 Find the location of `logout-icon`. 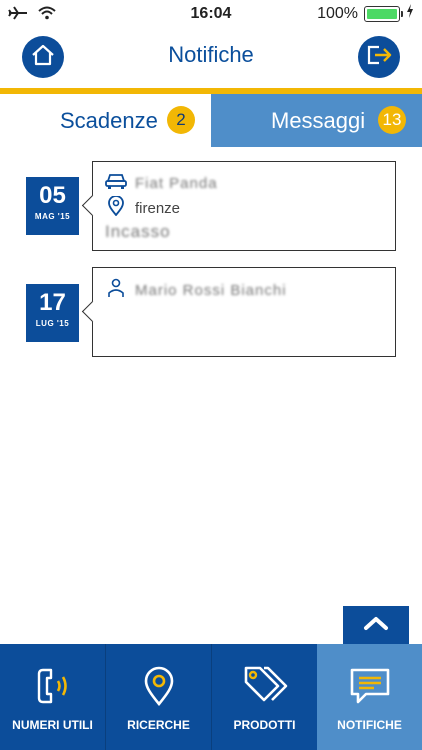

logout-icon is located at coordinates (379, 57).